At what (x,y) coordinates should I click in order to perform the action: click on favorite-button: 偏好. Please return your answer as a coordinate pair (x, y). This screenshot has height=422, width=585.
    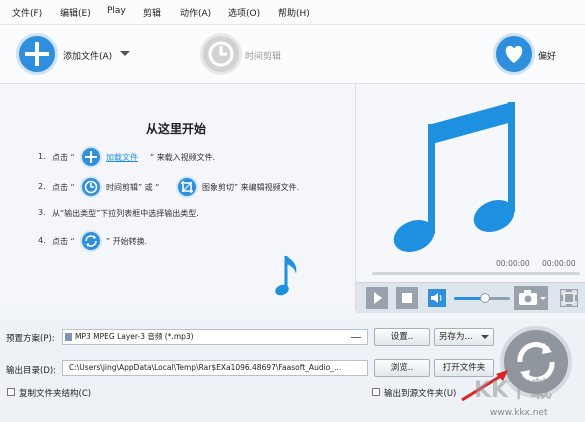
    Looking at the image, I should click on (535, 54).